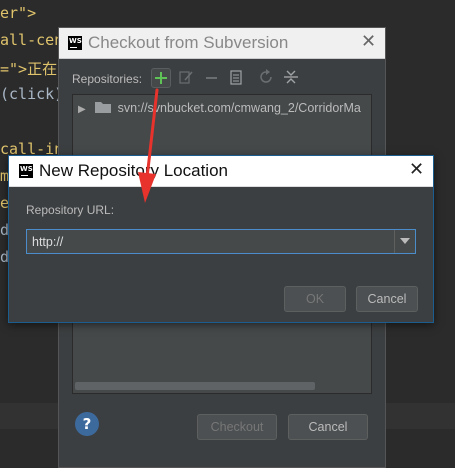 This screenshot has width=455, height=468. I want to click on new-repo-cancel-button: Cancel, so click(387, 299).